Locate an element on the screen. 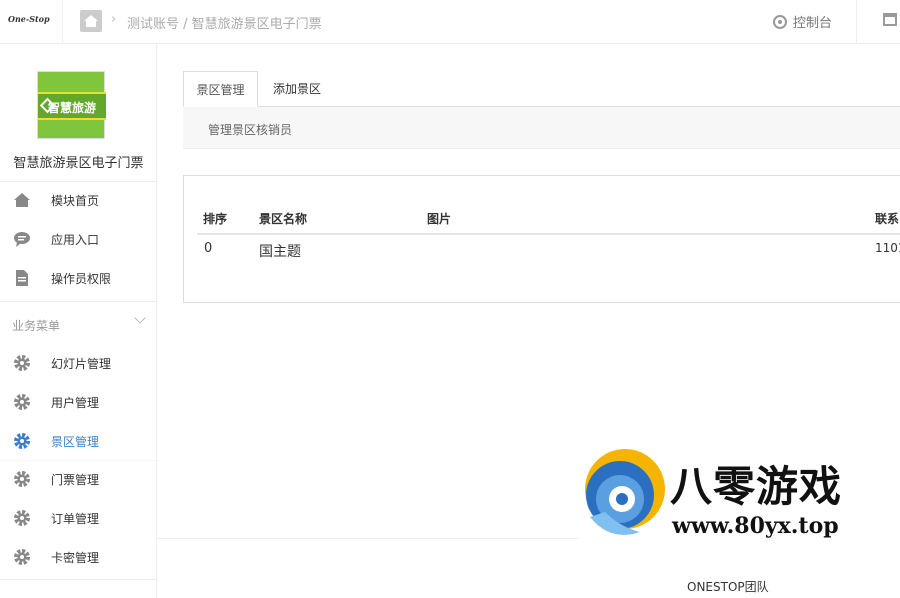 This screenshot has width=900, height=598. manage-verifiers-link: 管理景区核销员 is located at coordinates (250, 129).